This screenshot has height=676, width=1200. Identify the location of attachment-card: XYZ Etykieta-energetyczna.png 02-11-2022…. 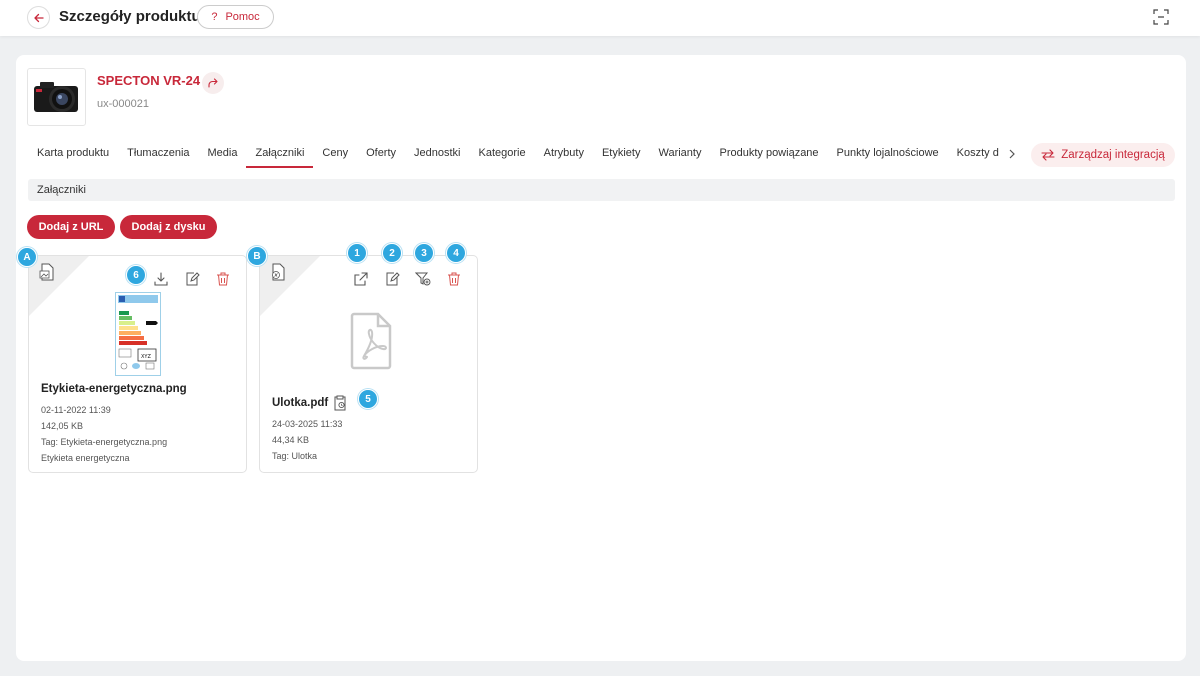
(137, 364).